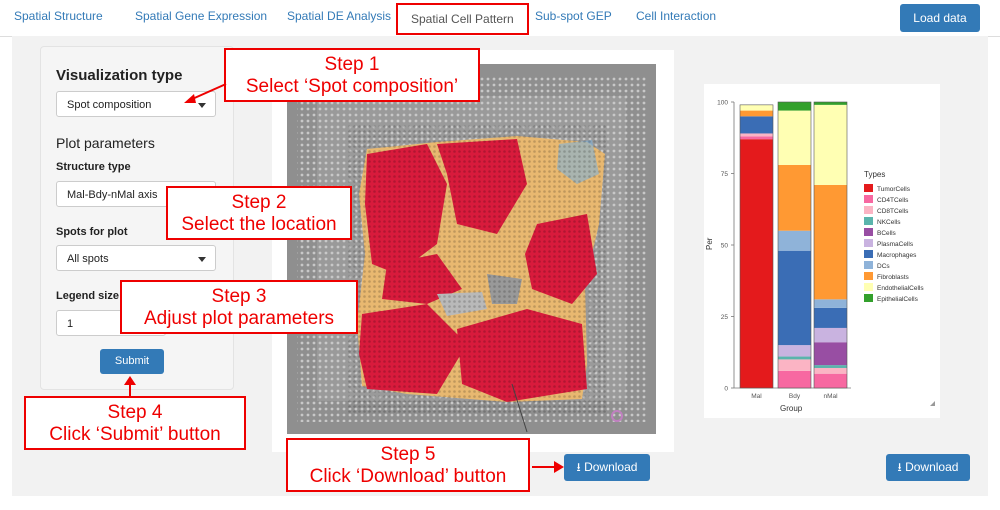  Describe the element at coordinates (105, 143) in the screenshot. I see `plot-params-heading: Plot parameters` at that location.